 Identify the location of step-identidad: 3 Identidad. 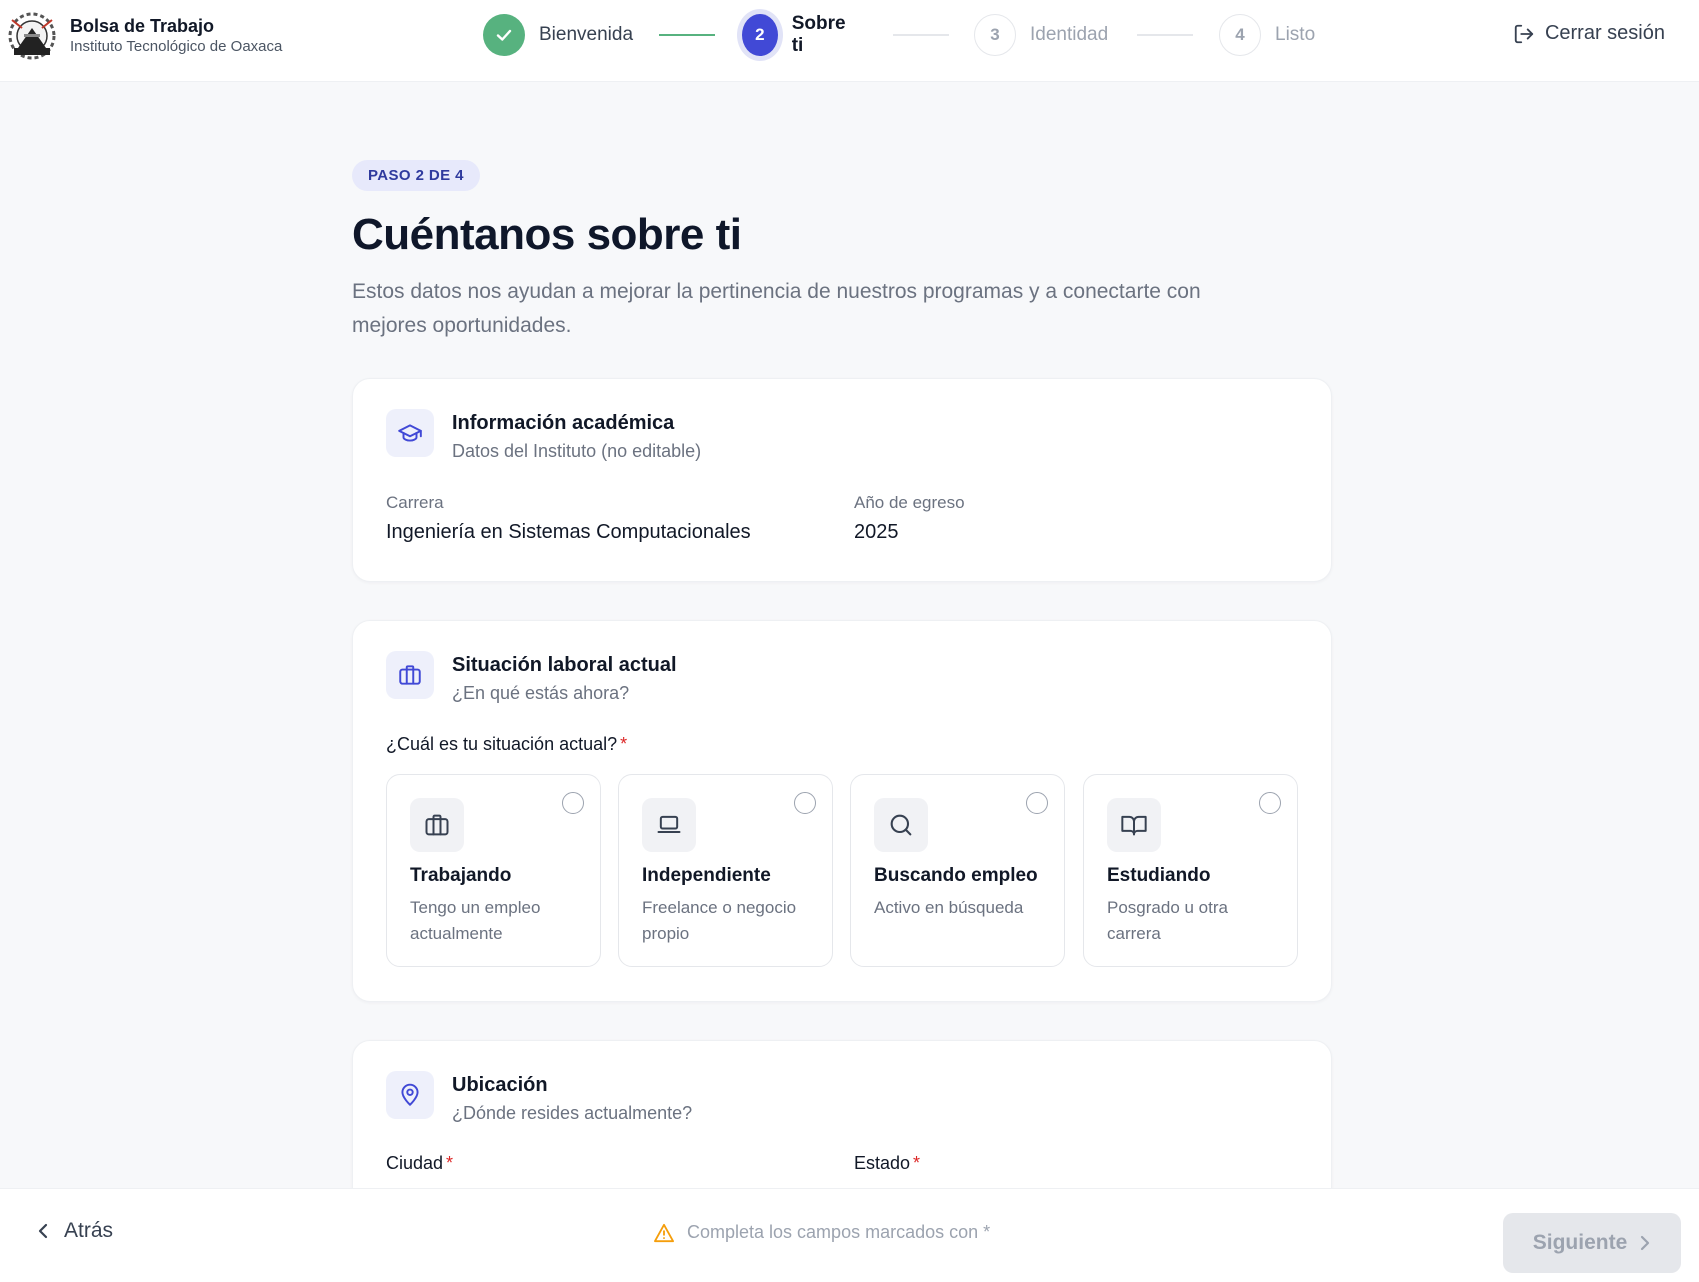
(1041, 35).